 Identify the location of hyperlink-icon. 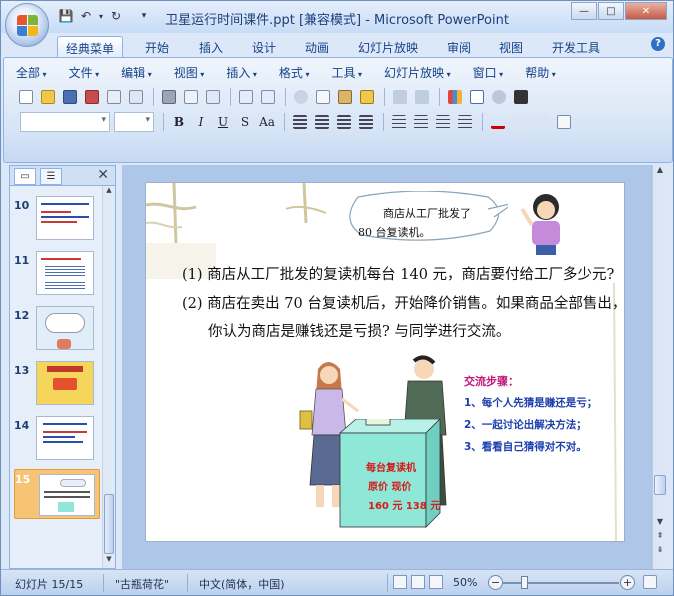
(499, 97).